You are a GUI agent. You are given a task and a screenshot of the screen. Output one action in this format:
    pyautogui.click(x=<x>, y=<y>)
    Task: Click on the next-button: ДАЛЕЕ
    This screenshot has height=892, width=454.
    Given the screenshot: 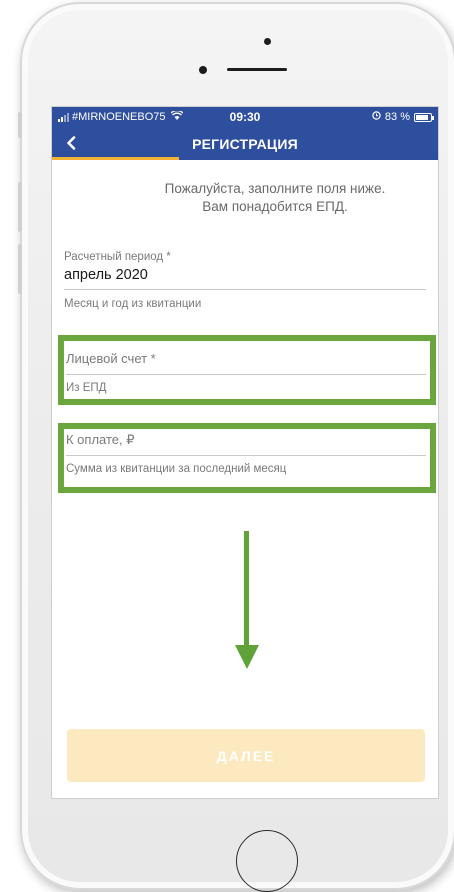 What is the action you would take?
    pyautogui.click(x=246, y=755)
    